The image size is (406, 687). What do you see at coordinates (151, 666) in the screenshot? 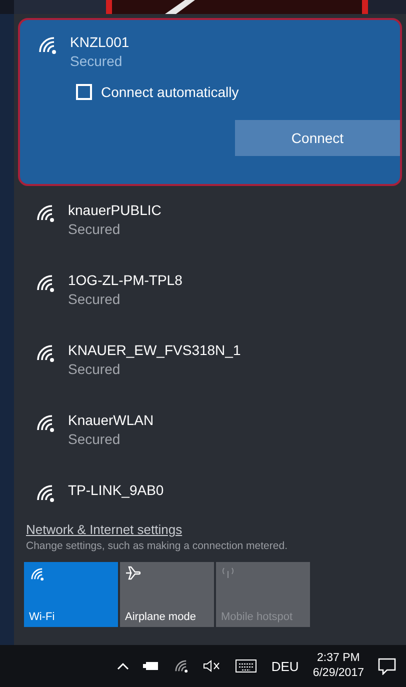
I see `battery-icon` at bounding box center [151, 666].